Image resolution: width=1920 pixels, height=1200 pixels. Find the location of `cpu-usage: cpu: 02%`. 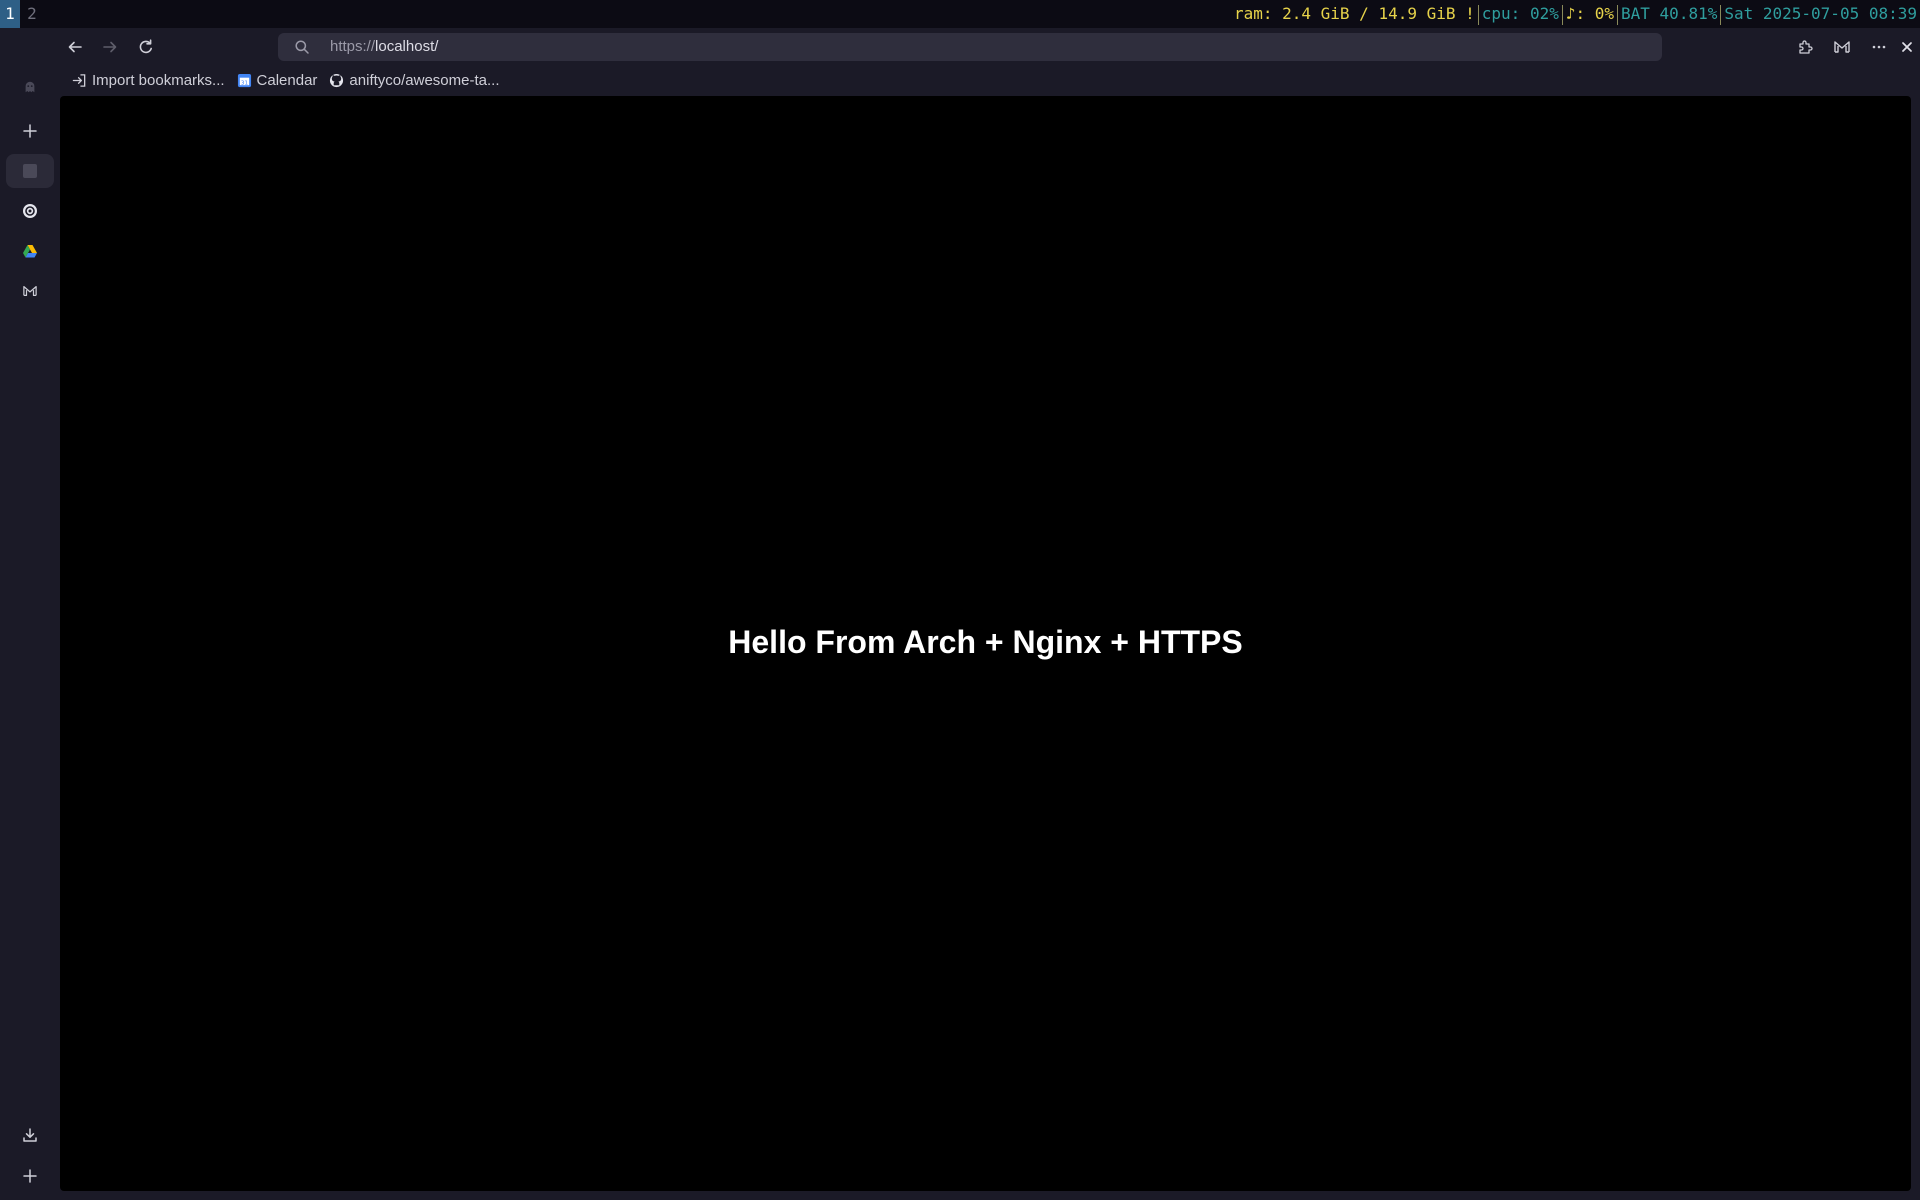

cpu-usage: cpu: 02% is located at coordinates (1520, 13).